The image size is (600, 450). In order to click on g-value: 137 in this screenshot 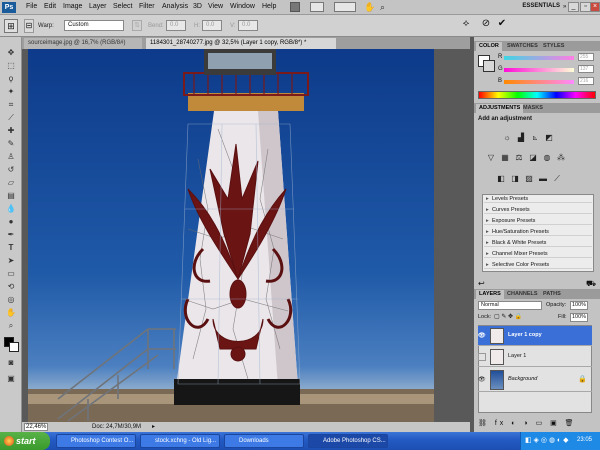, I will do `click(586, 69)`.